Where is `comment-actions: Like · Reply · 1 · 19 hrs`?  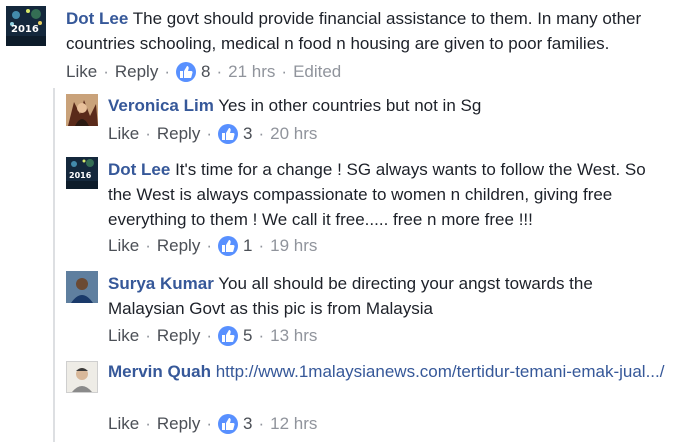
comment-actions: Like · Reply · 1 · 19 hrs is located at coordinates (212, 246).